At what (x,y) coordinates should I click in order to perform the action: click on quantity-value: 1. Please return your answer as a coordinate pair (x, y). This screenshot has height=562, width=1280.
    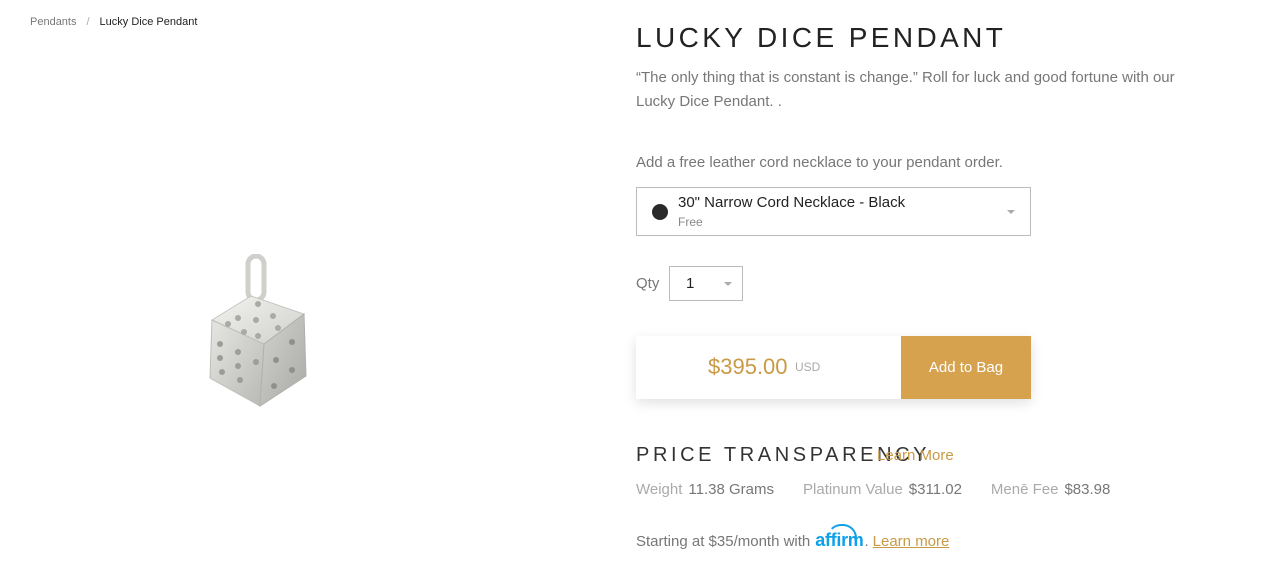
    Looking at the image, I should click on (690, 283).